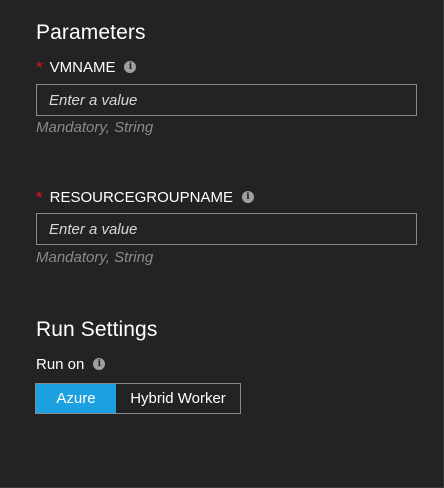 This screenshot has width=444, height=488. What do you see at coordinates (141, 197) in the screenshot?
I see `resourcegroupname-label: RESOURCEGROUPNAME` at bounding box center [141, 197].